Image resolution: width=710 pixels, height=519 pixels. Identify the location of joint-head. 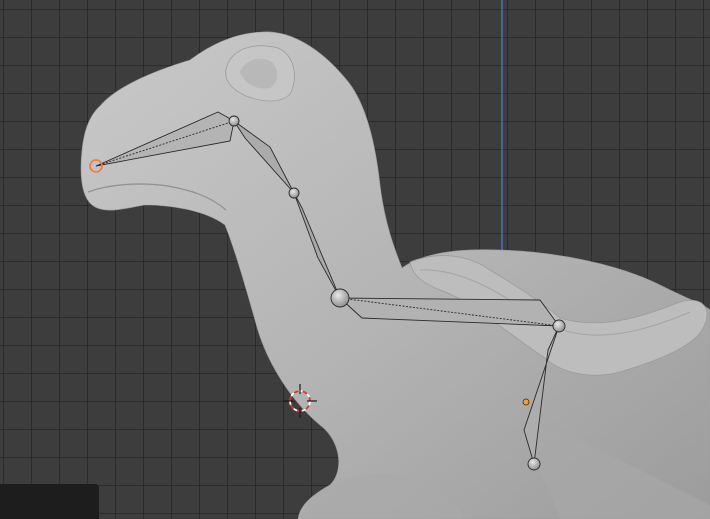
(234, 121).